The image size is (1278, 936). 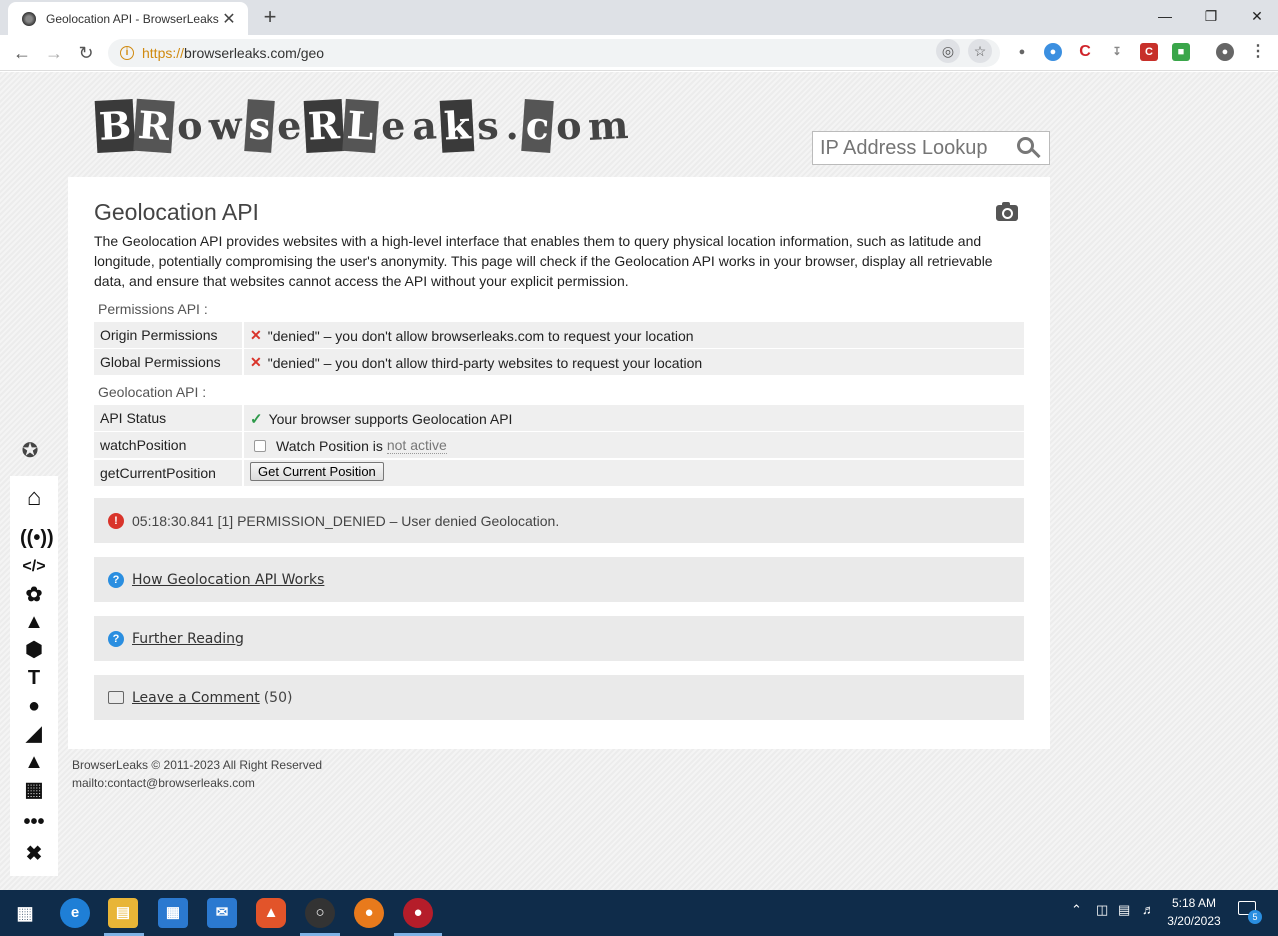 What do you see at coordinates (158, 473) in the screenshot?
I see `current-position-key: getCurrentPosition` at bounding box center [158, 473].